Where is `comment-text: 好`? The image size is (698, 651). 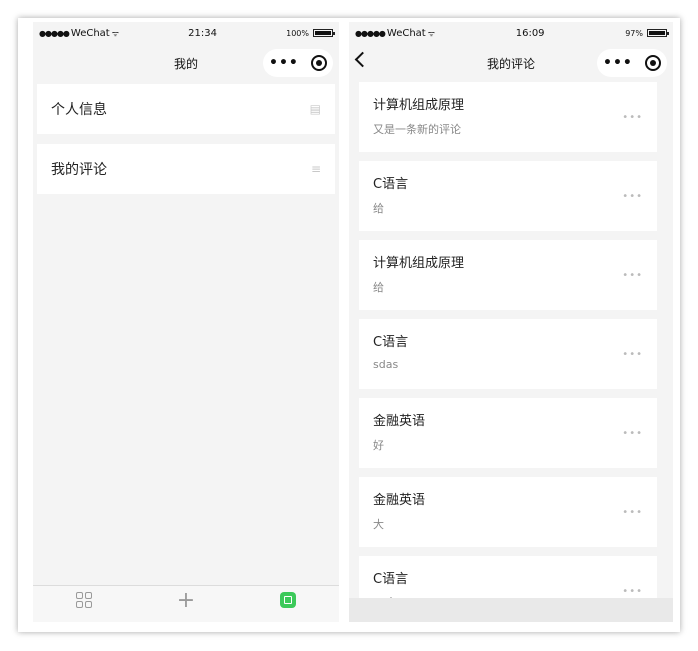
comment-text: 好 is located at coordinates (378, 445).